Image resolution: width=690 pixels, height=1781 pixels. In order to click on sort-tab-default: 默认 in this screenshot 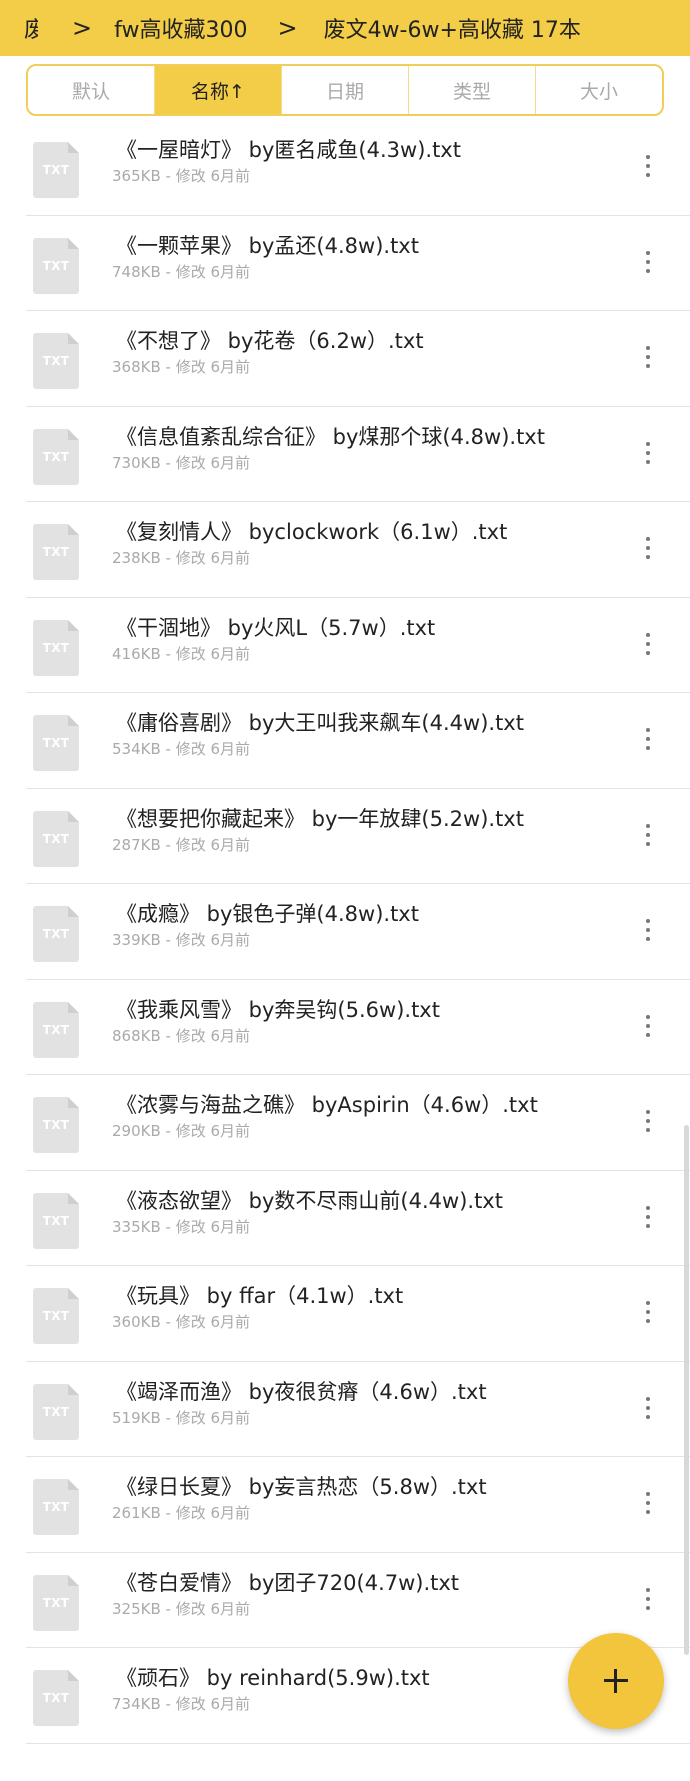, I will do `click(91, 90)`.